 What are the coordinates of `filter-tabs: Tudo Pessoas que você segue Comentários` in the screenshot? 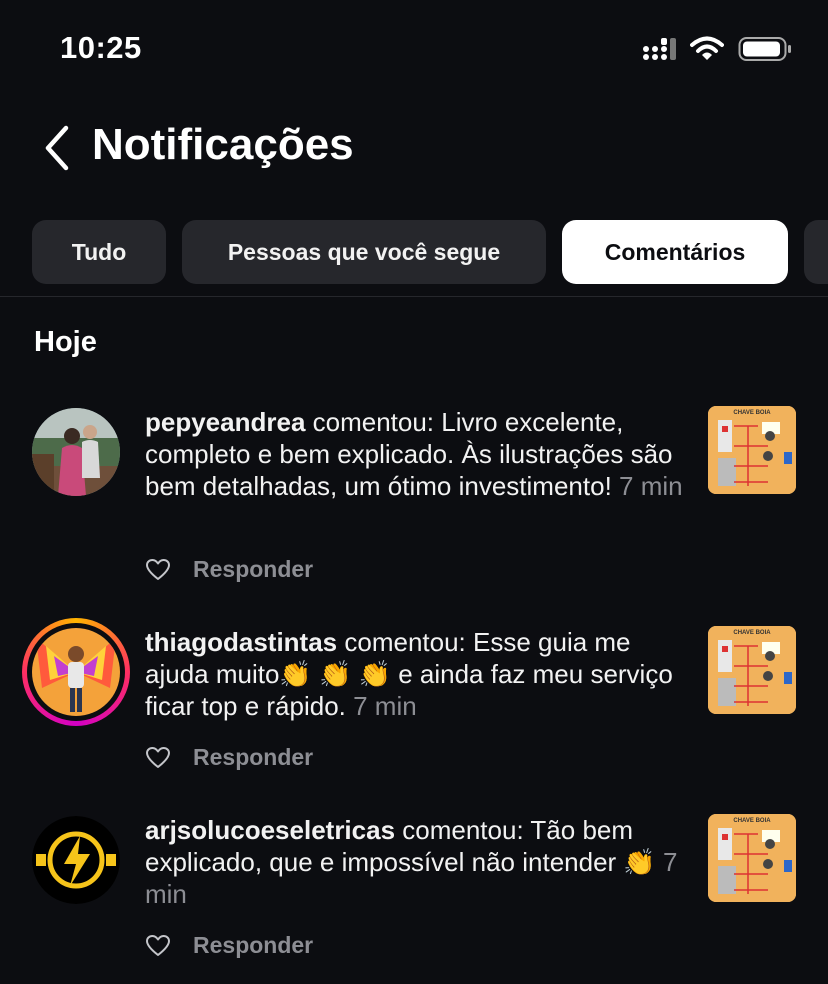 It's located at (430, 252).